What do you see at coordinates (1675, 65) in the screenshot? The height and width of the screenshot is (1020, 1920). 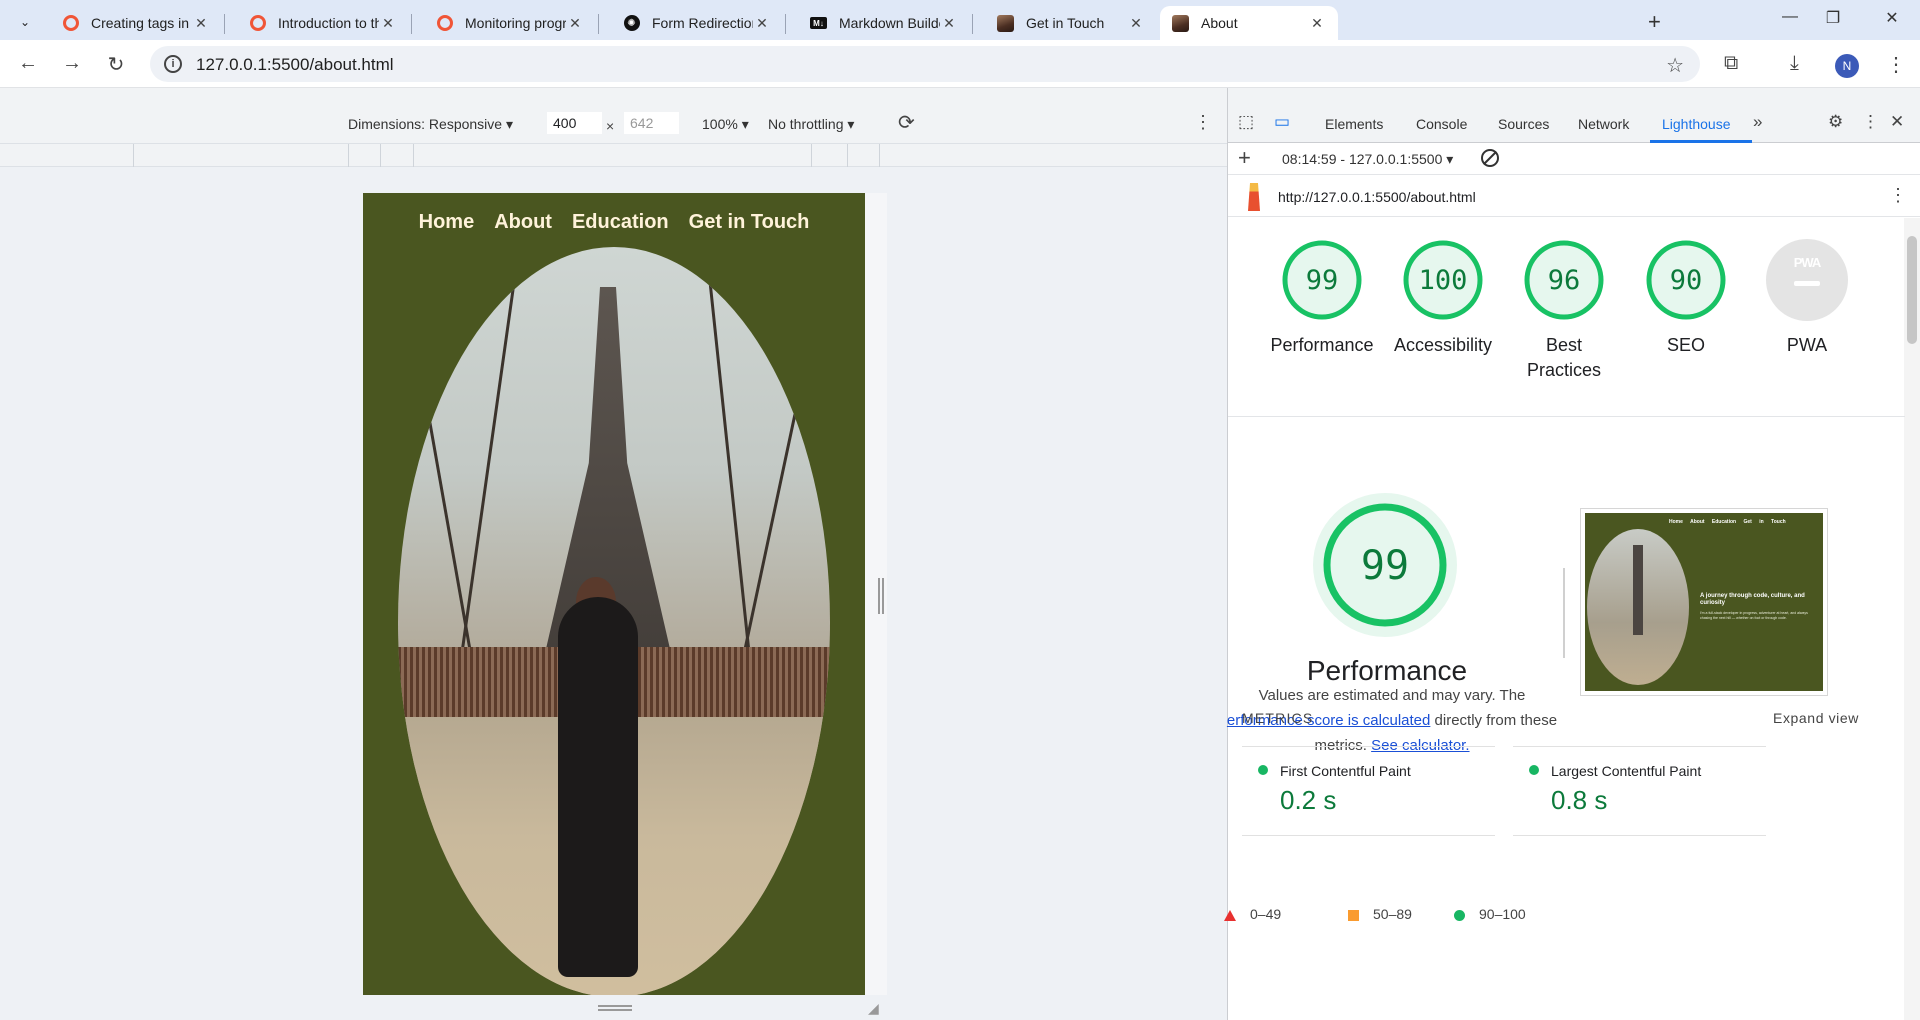 I see `bookmark-star-icon: ☆` at bounding box center [1675, 65].